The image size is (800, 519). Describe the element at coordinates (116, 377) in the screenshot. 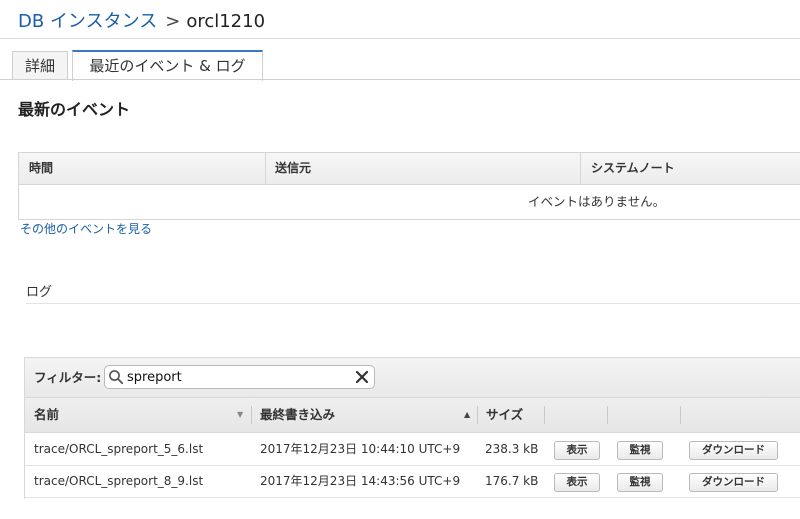

I see `search-icon` at that location.